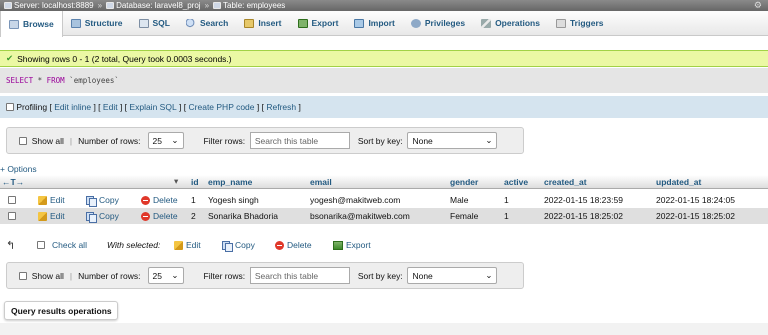  I want to click on tab-import: Import, so click(374, 23).